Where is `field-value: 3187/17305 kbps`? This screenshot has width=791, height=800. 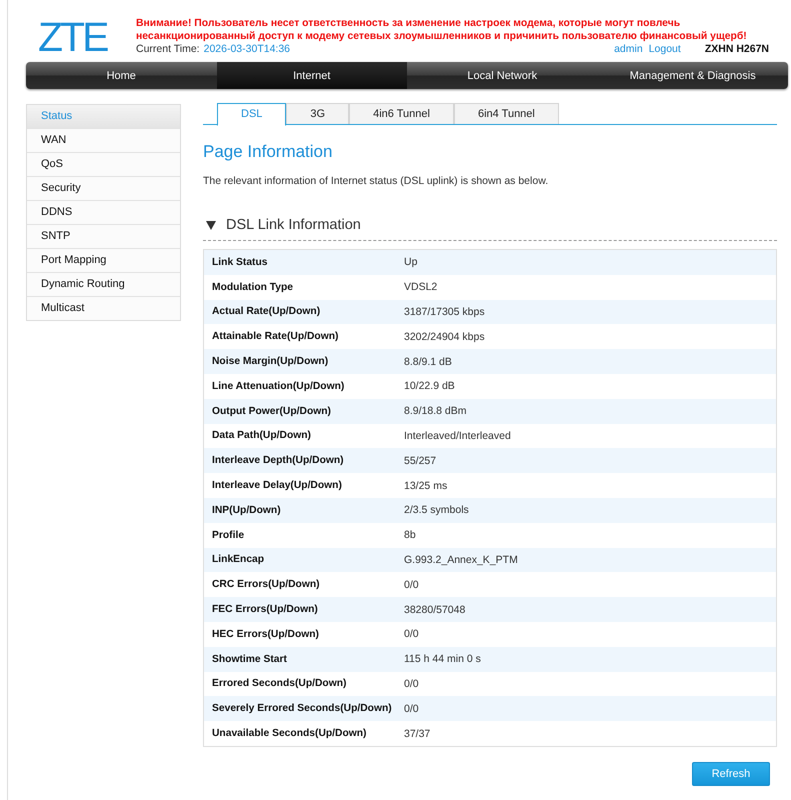 field-value: 3187/17305 kbps is located at coordinates (444, 312).